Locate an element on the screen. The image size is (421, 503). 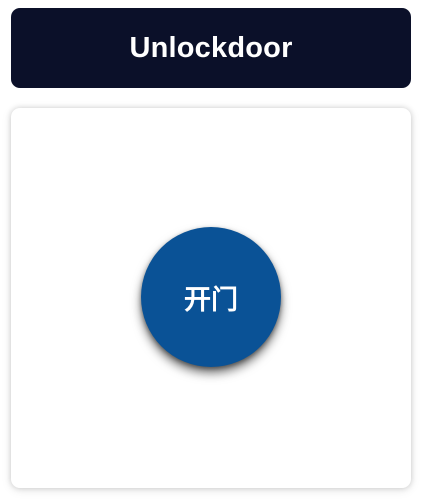
unlock-door-button: 开门 is located at coordinates (211, 297).